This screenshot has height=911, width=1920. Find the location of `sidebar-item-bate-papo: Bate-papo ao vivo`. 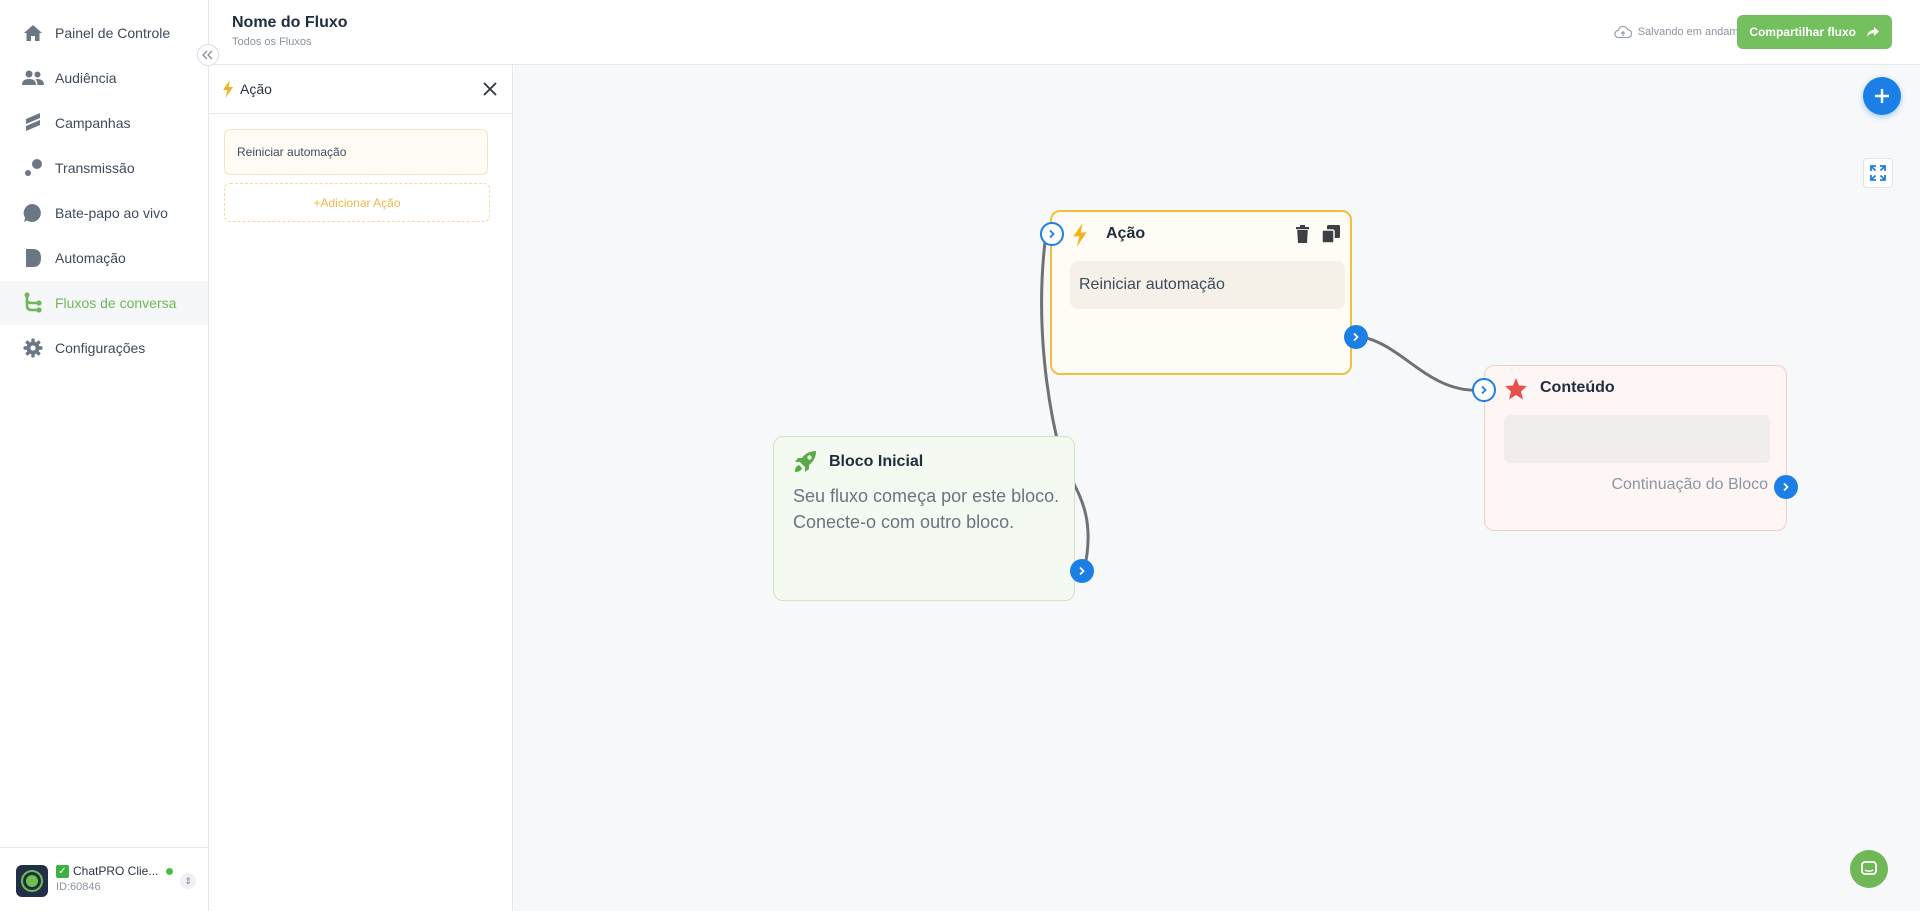

sidebar-item-bate-papo: Bate-papo ao vivo is located at coordinates (104, 213).